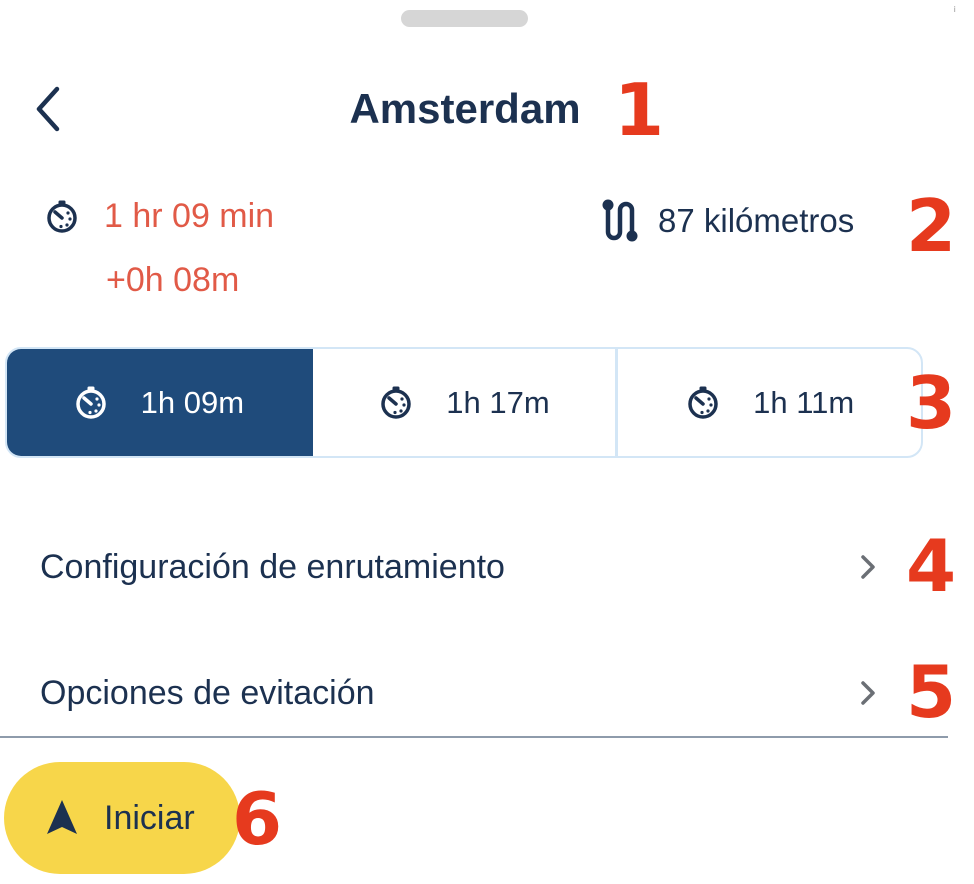 The image size is (974, 884). I want to click on callout-4: 4, so click(931, 566).